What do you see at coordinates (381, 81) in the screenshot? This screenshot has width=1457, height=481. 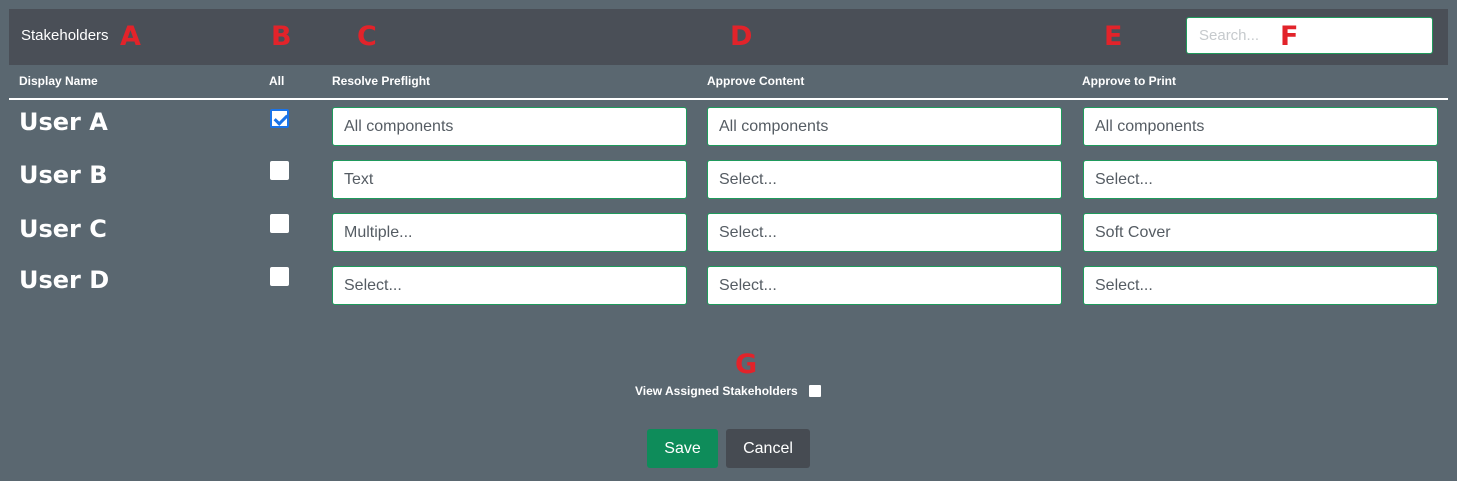 I see `column-header-resolve-preflight: Resolve Preflight` at bounding box center [381, 81].